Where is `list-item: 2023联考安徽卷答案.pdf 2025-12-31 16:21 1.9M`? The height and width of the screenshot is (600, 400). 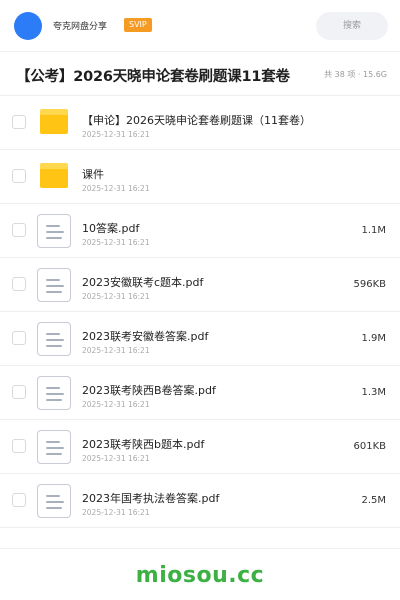 list-item: 2023联考安徽卷答案.pdf 2025-12-31 16:21 1.9M is located at coordinates (200, 339).